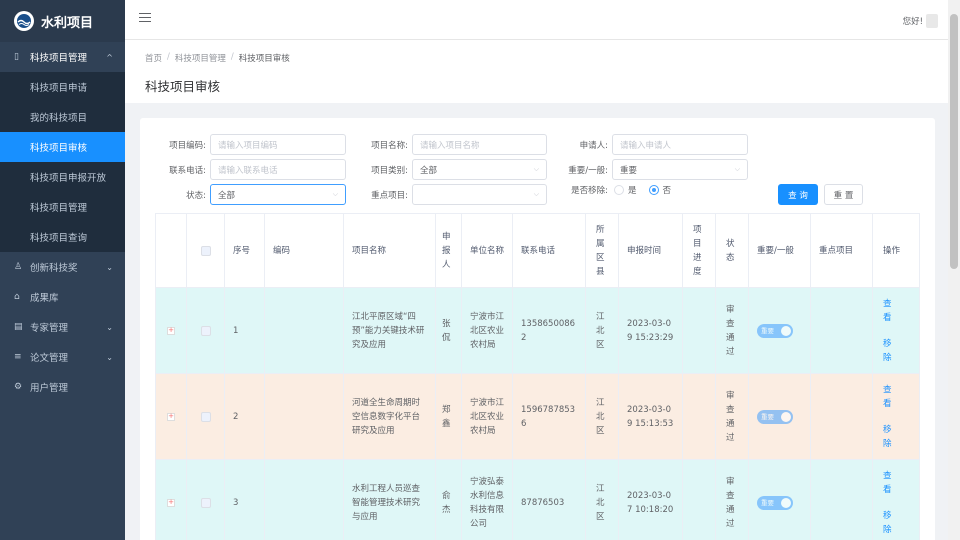  I want to click on select-cell, so click(206, 500).